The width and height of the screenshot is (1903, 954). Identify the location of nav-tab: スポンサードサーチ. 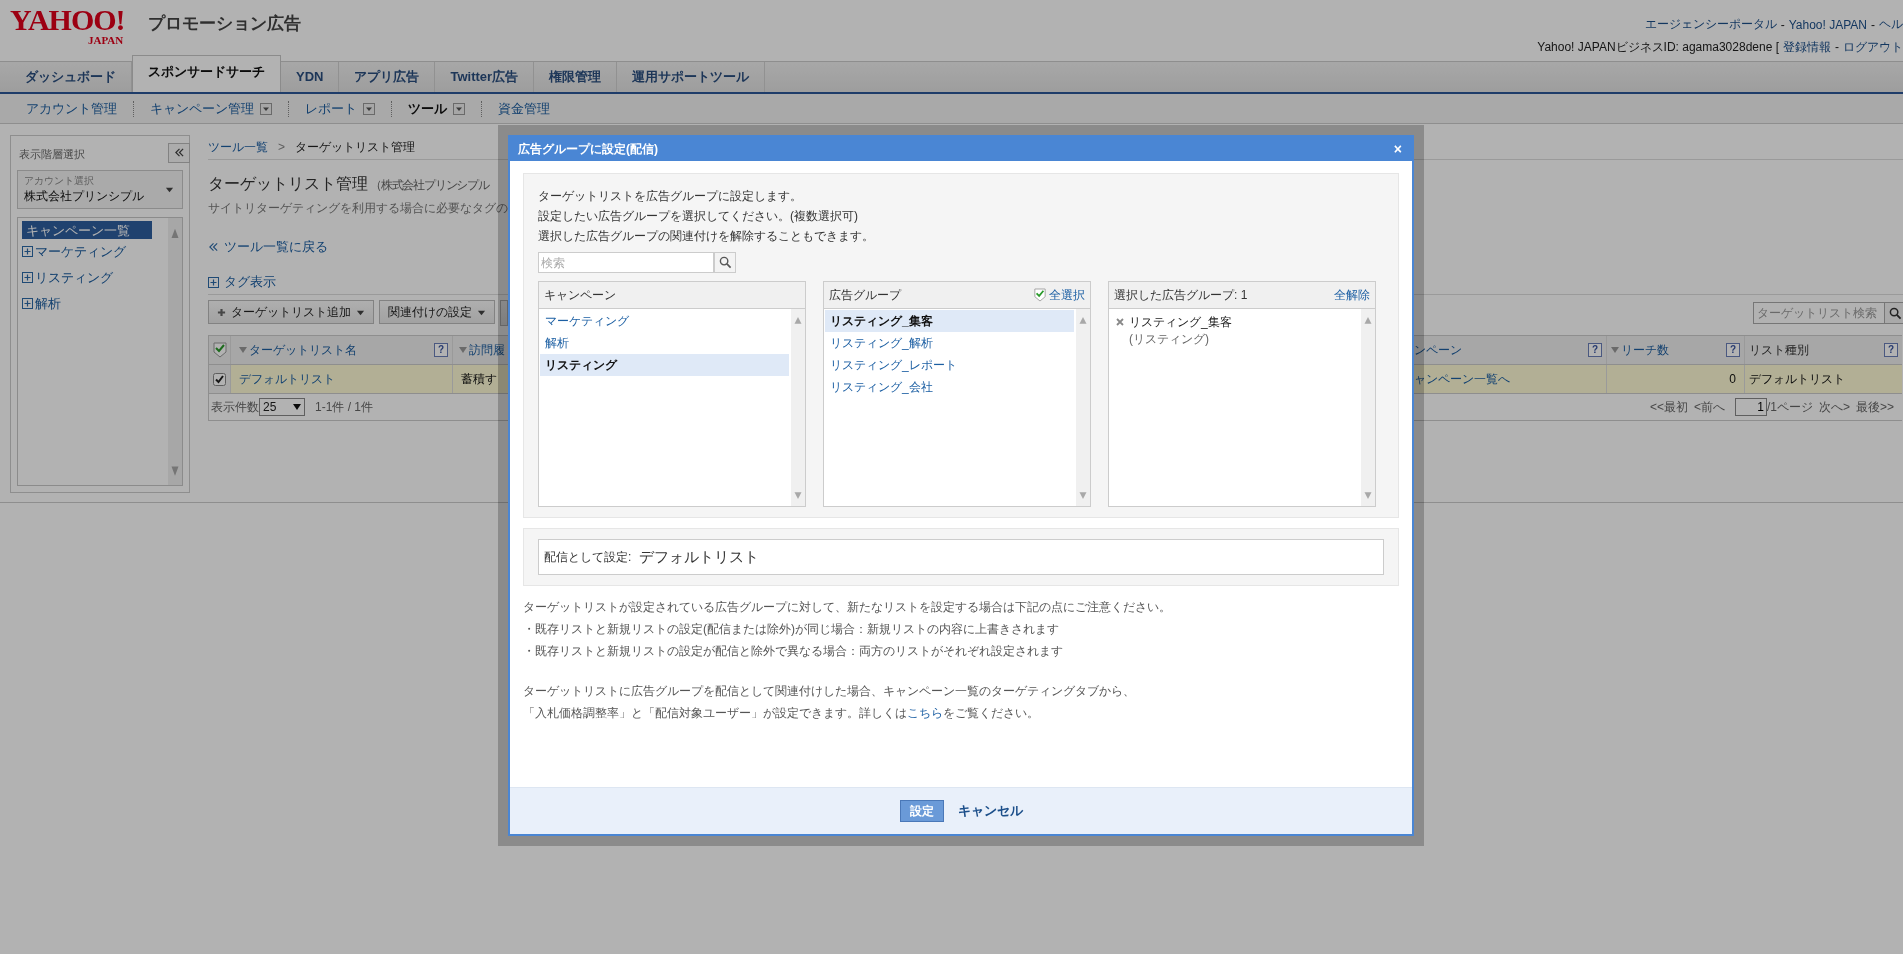
(206, 73).